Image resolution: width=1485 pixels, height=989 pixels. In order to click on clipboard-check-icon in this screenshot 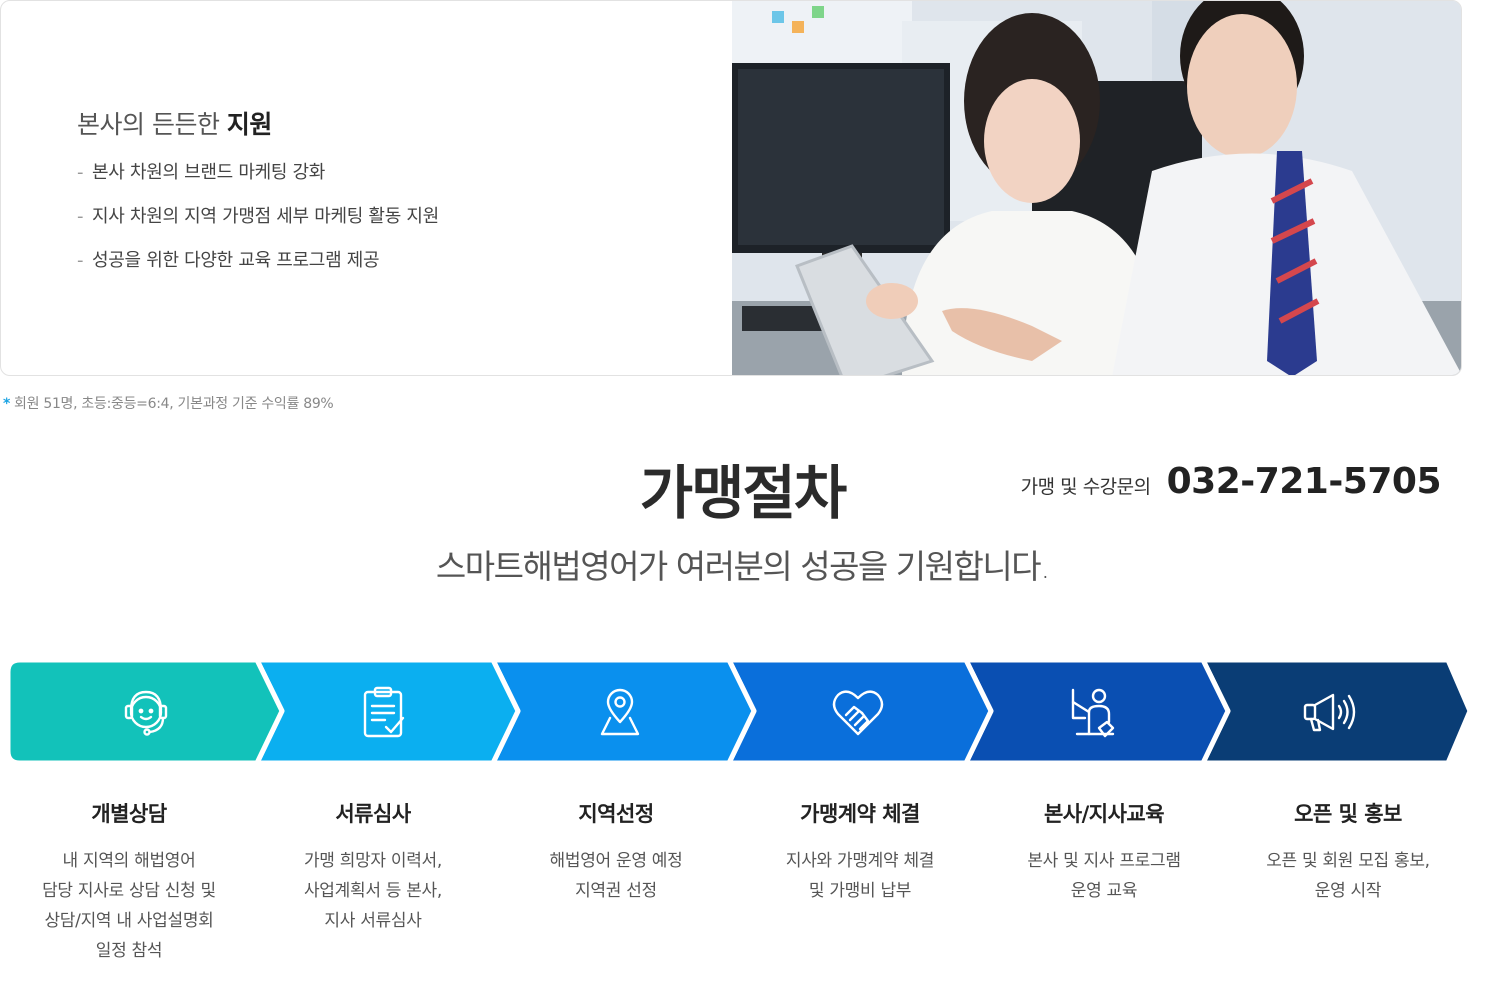, I will do `click(383, 712)`.